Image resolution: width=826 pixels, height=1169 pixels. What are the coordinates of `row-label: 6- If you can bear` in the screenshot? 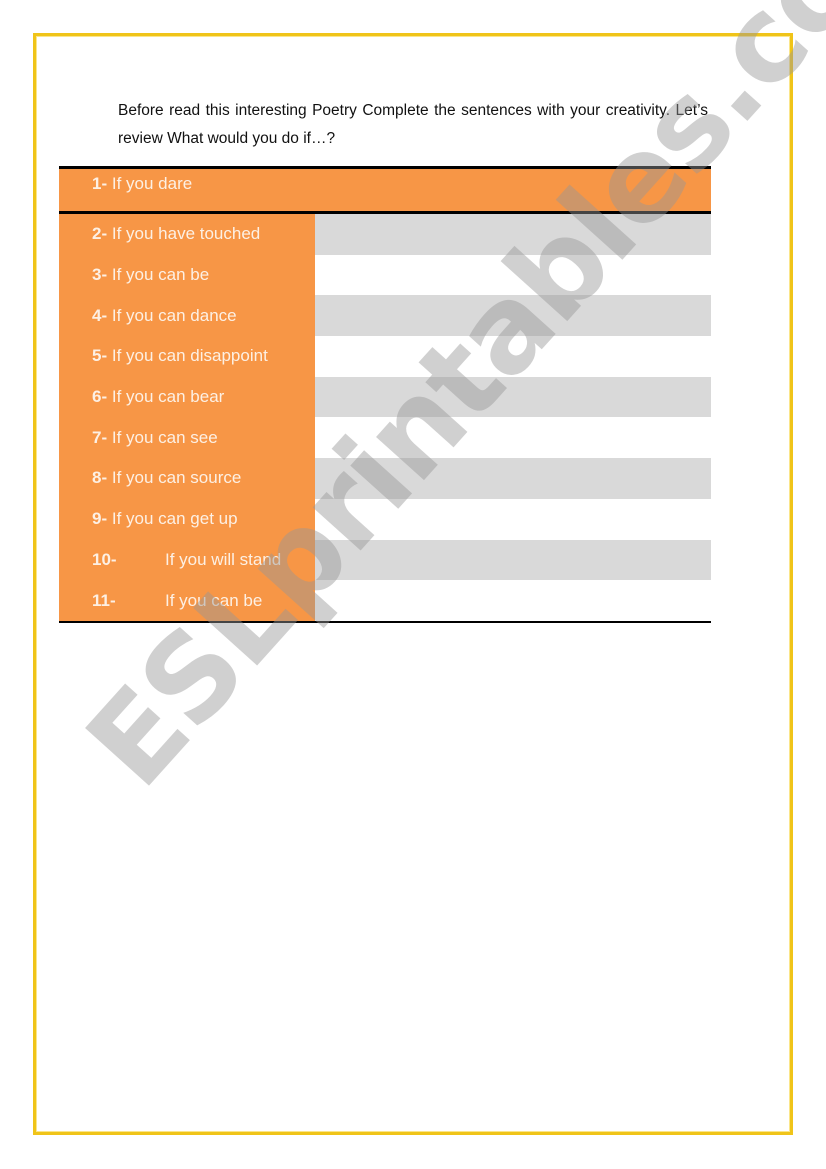 It's located at (187, 397).